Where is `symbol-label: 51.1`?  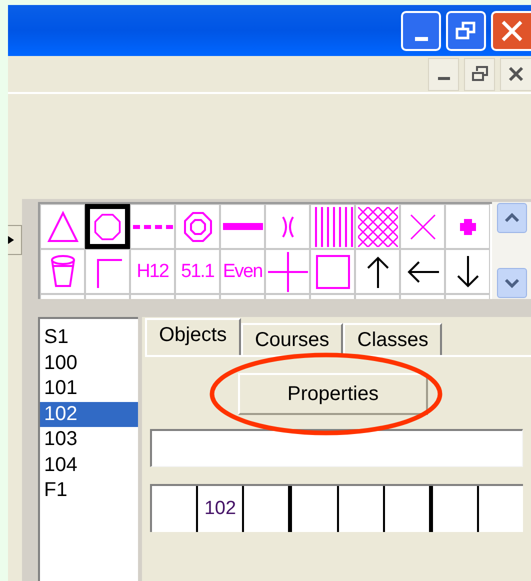 symbol-label: 51.1 is located at coordinates (197, 271).